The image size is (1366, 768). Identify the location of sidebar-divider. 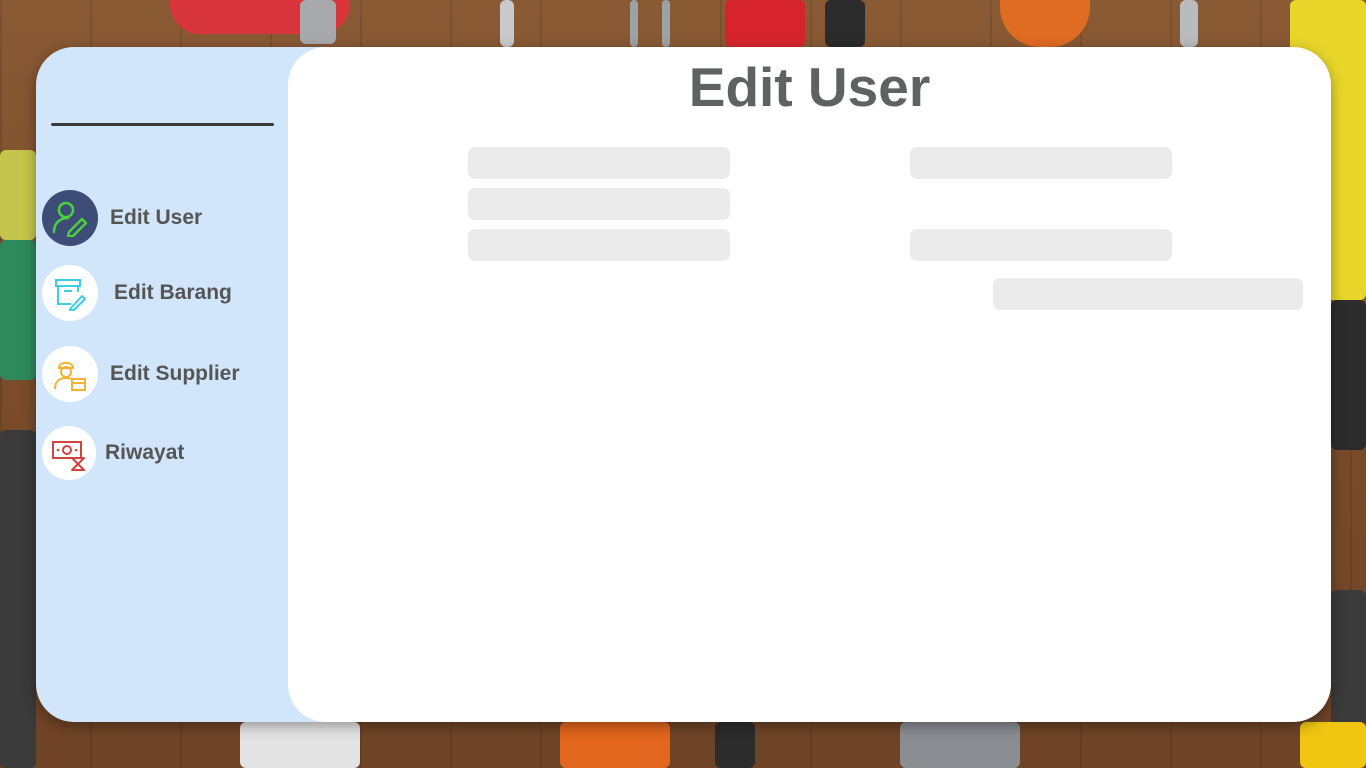
(162, 124).